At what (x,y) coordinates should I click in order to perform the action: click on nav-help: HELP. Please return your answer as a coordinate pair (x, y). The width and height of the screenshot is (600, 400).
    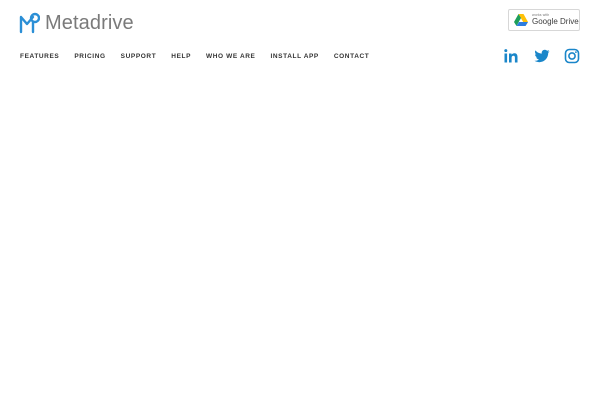
    Looking at the image, I should click on (181, 56).